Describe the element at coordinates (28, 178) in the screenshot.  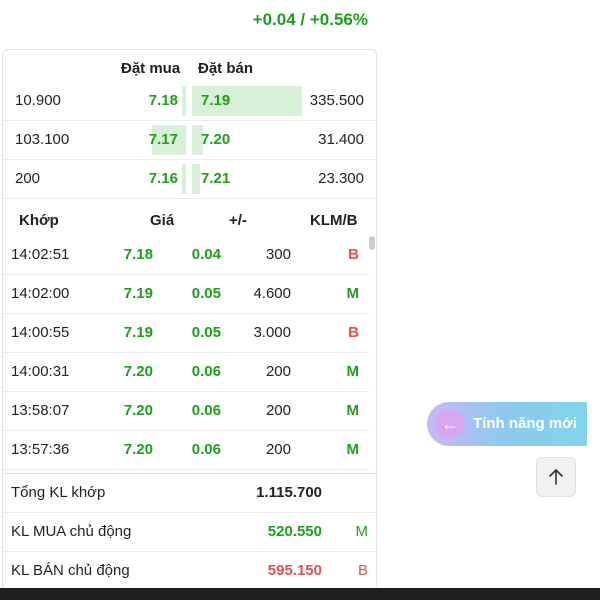
I see `buy-volume: 200` at that location.